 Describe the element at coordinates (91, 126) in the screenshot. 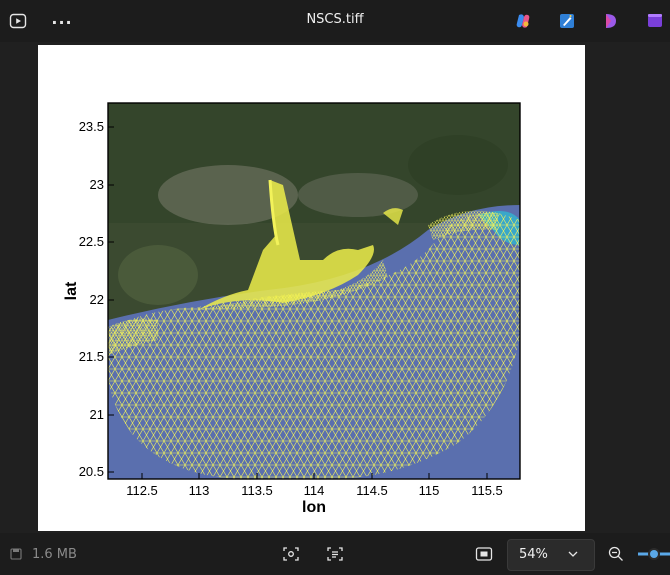

I see `y-tick-label: 23.5` at that location.